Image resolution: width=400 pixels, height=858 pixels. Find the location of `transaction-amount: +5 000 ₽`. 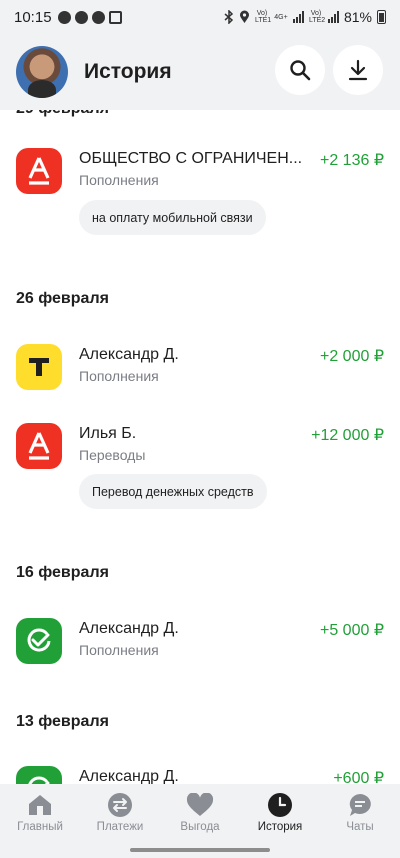

transaction-amount: +5 000 ₽ is located at coordinates (351, 630).